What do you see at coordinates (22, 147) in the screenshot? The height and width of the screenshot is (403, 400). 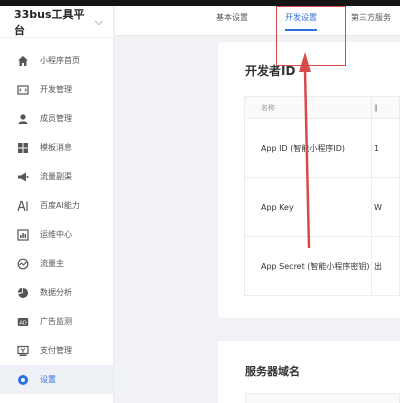 I see `template-icon` at bounding box center [22, 147].